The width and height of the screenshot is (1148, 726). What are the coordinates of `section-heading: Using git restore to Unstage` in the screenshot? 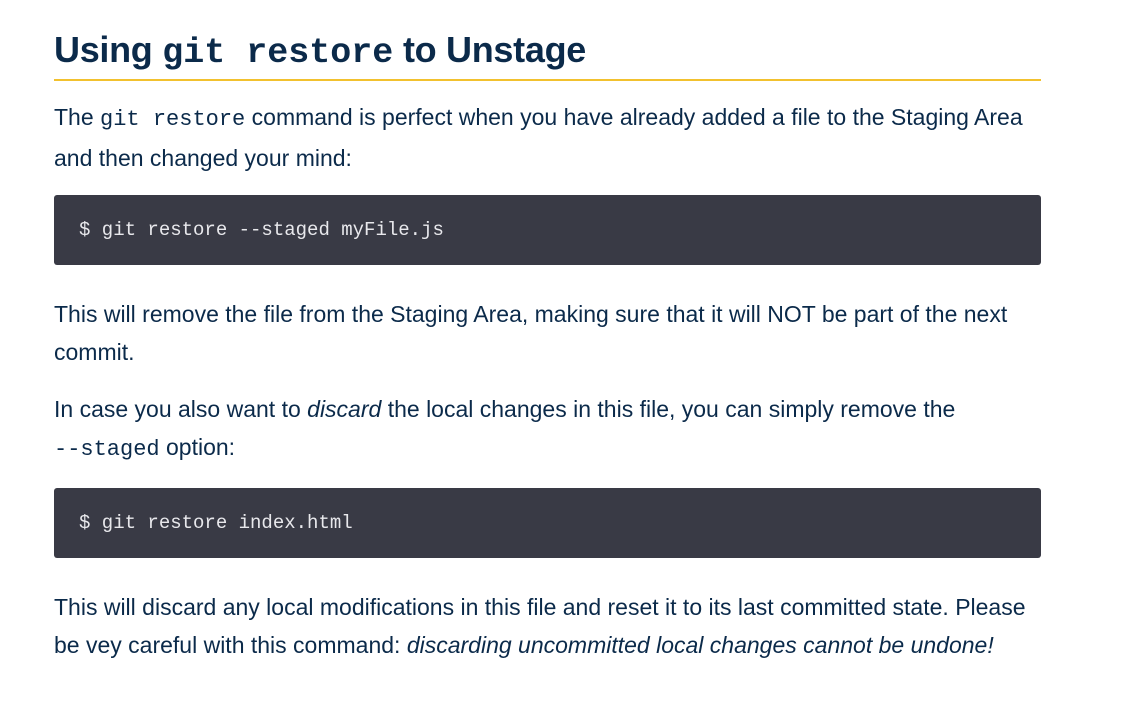 It's located at (547, 53).